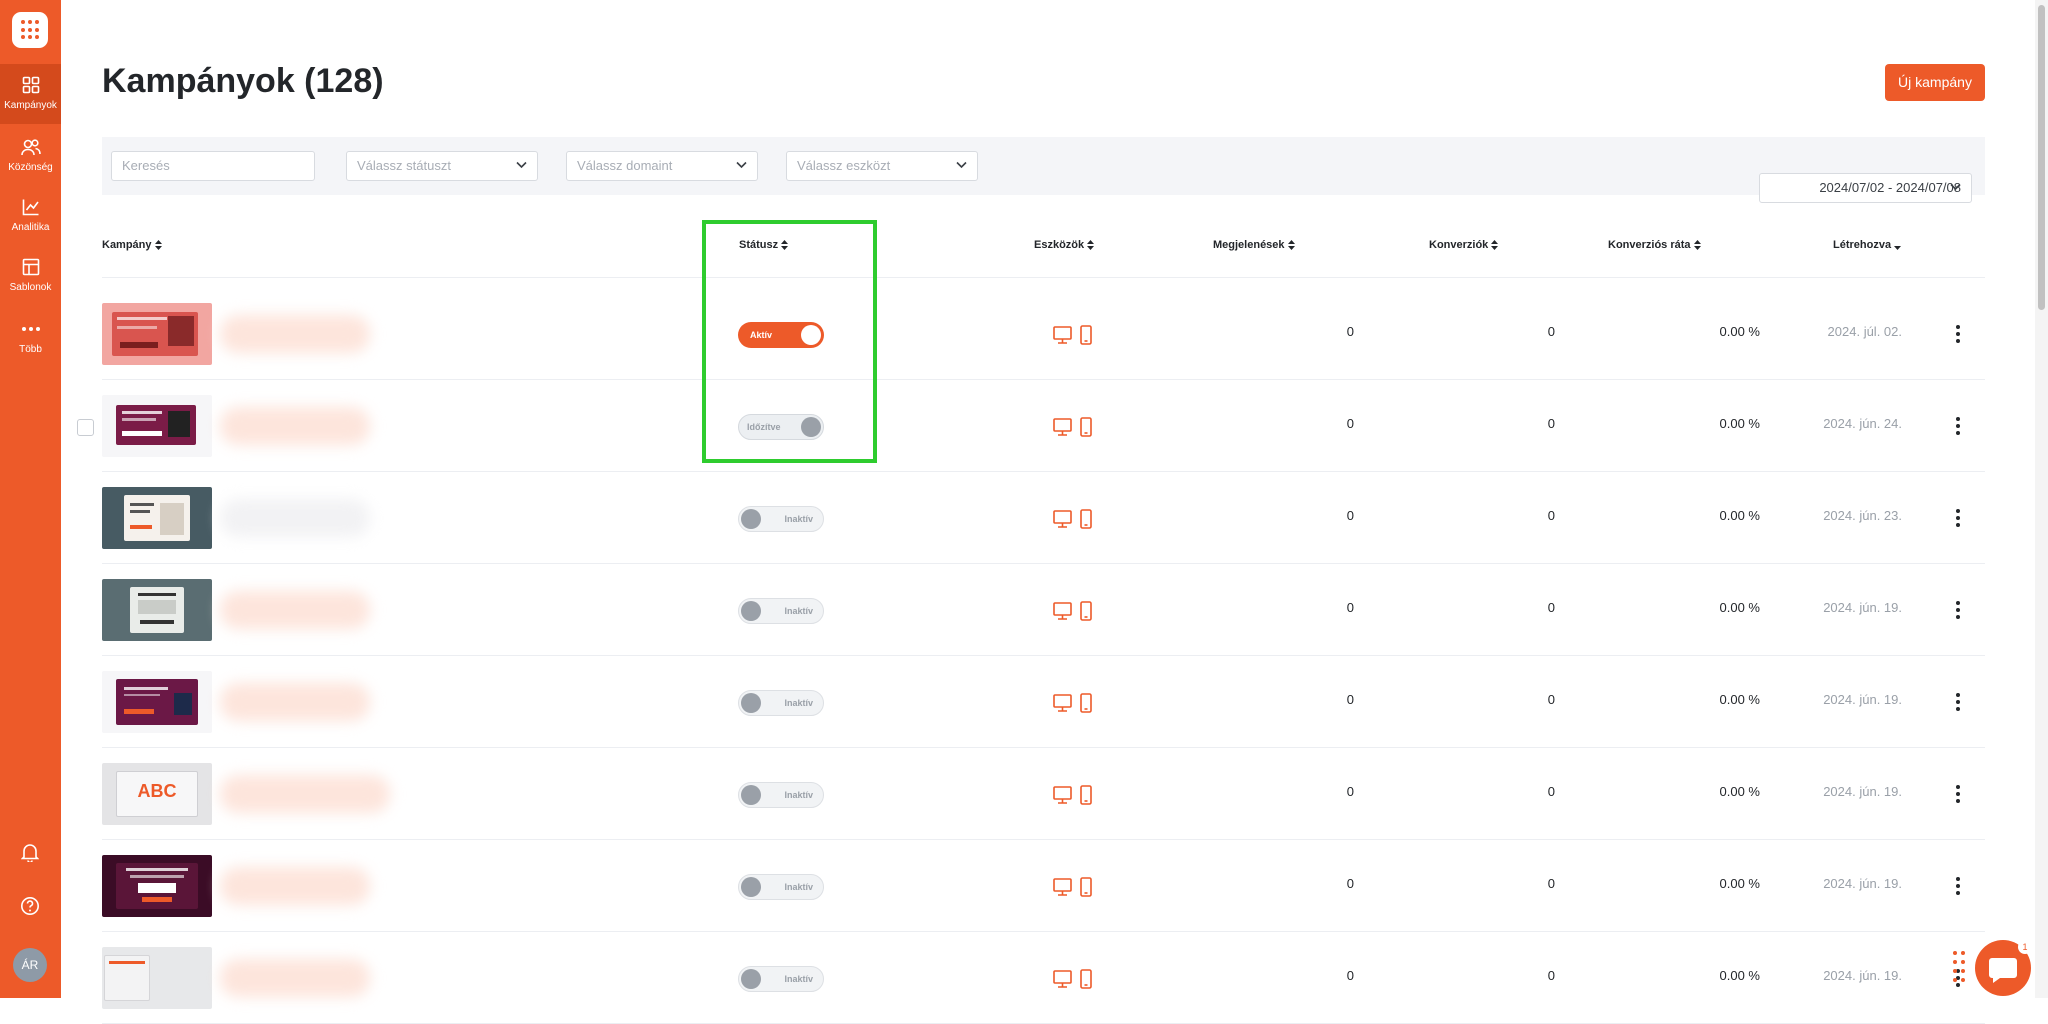 The image size is (2048, 1024). Describe the element at coordinates (1867, 245) in the screenshot. I see `column-created: Létrehozva` at that location.